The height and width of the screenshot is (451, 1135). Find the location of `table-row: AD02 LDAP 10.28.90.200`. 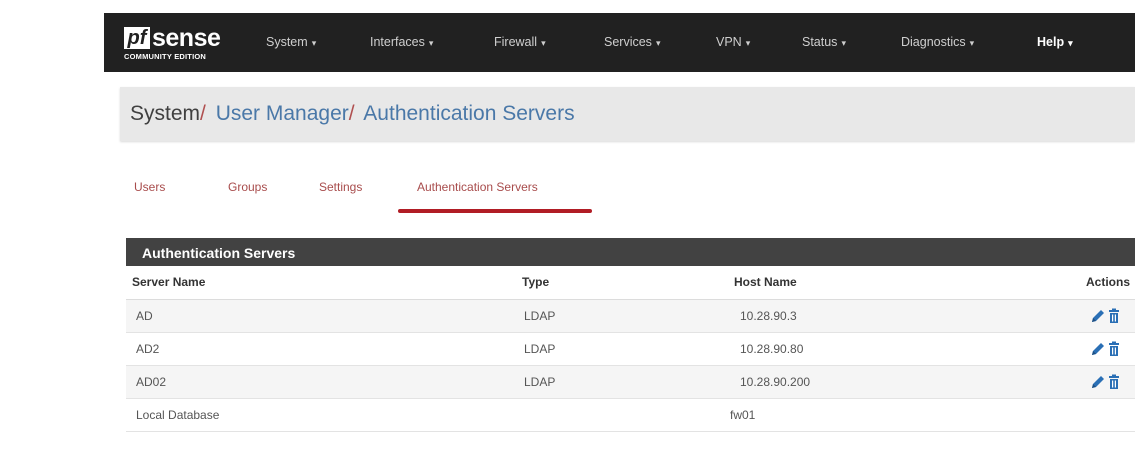

table-row: AD02 LDAP 10.28.90.200 is located at coordinates (630, 382).